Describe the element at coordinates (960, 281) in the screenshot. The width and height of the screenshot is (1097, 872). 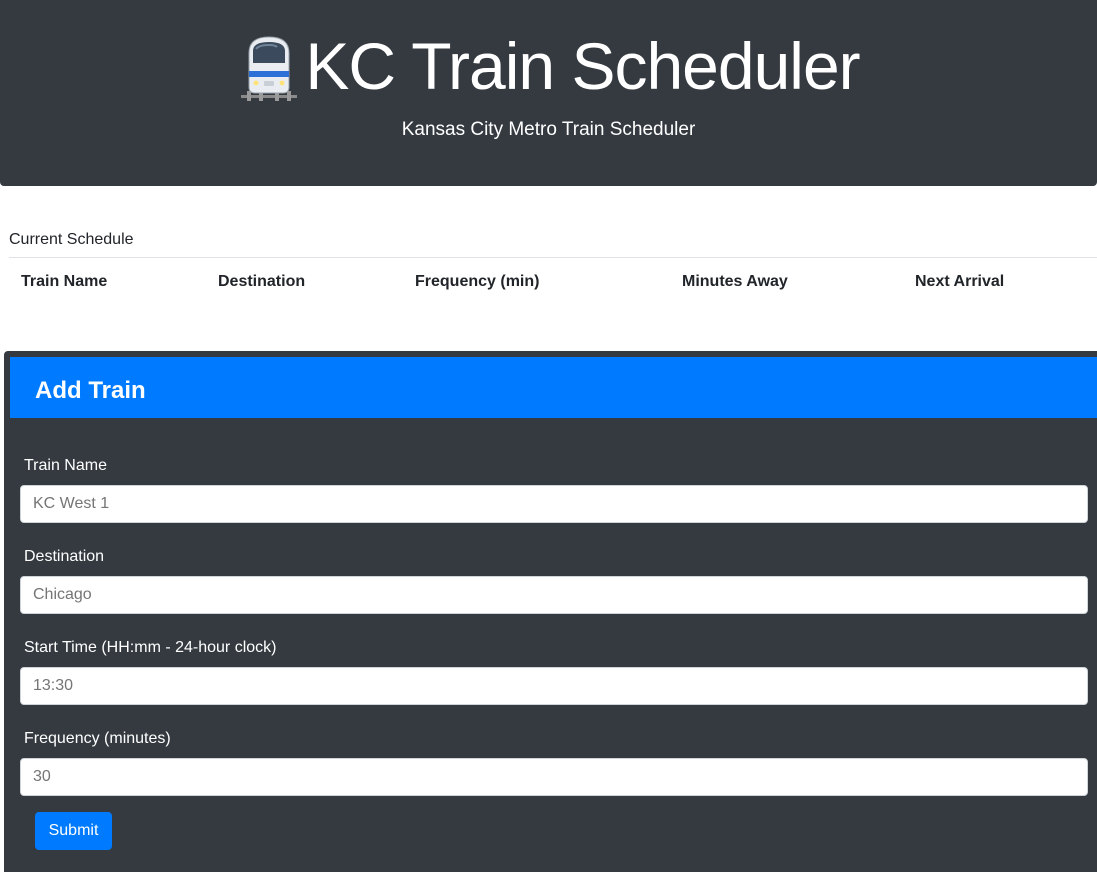
I see `column-header-next-arrival: Next Arrival` at that location.